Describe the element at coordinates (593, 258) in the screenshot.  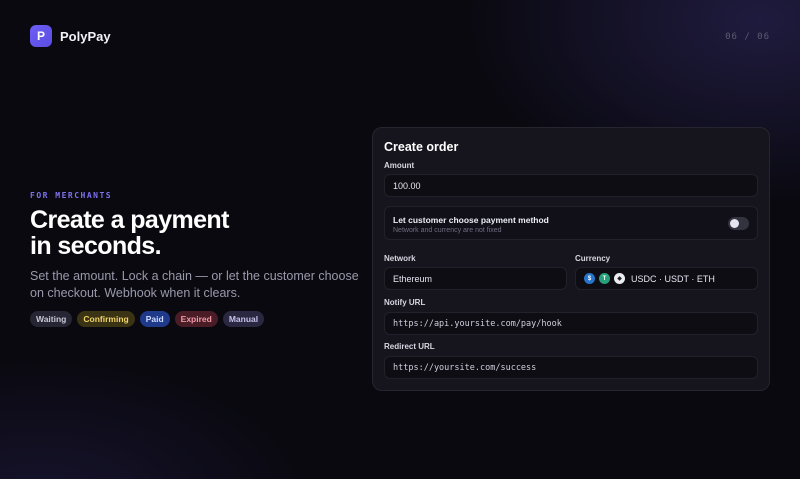
I see `currency-label: Currency` at that location.